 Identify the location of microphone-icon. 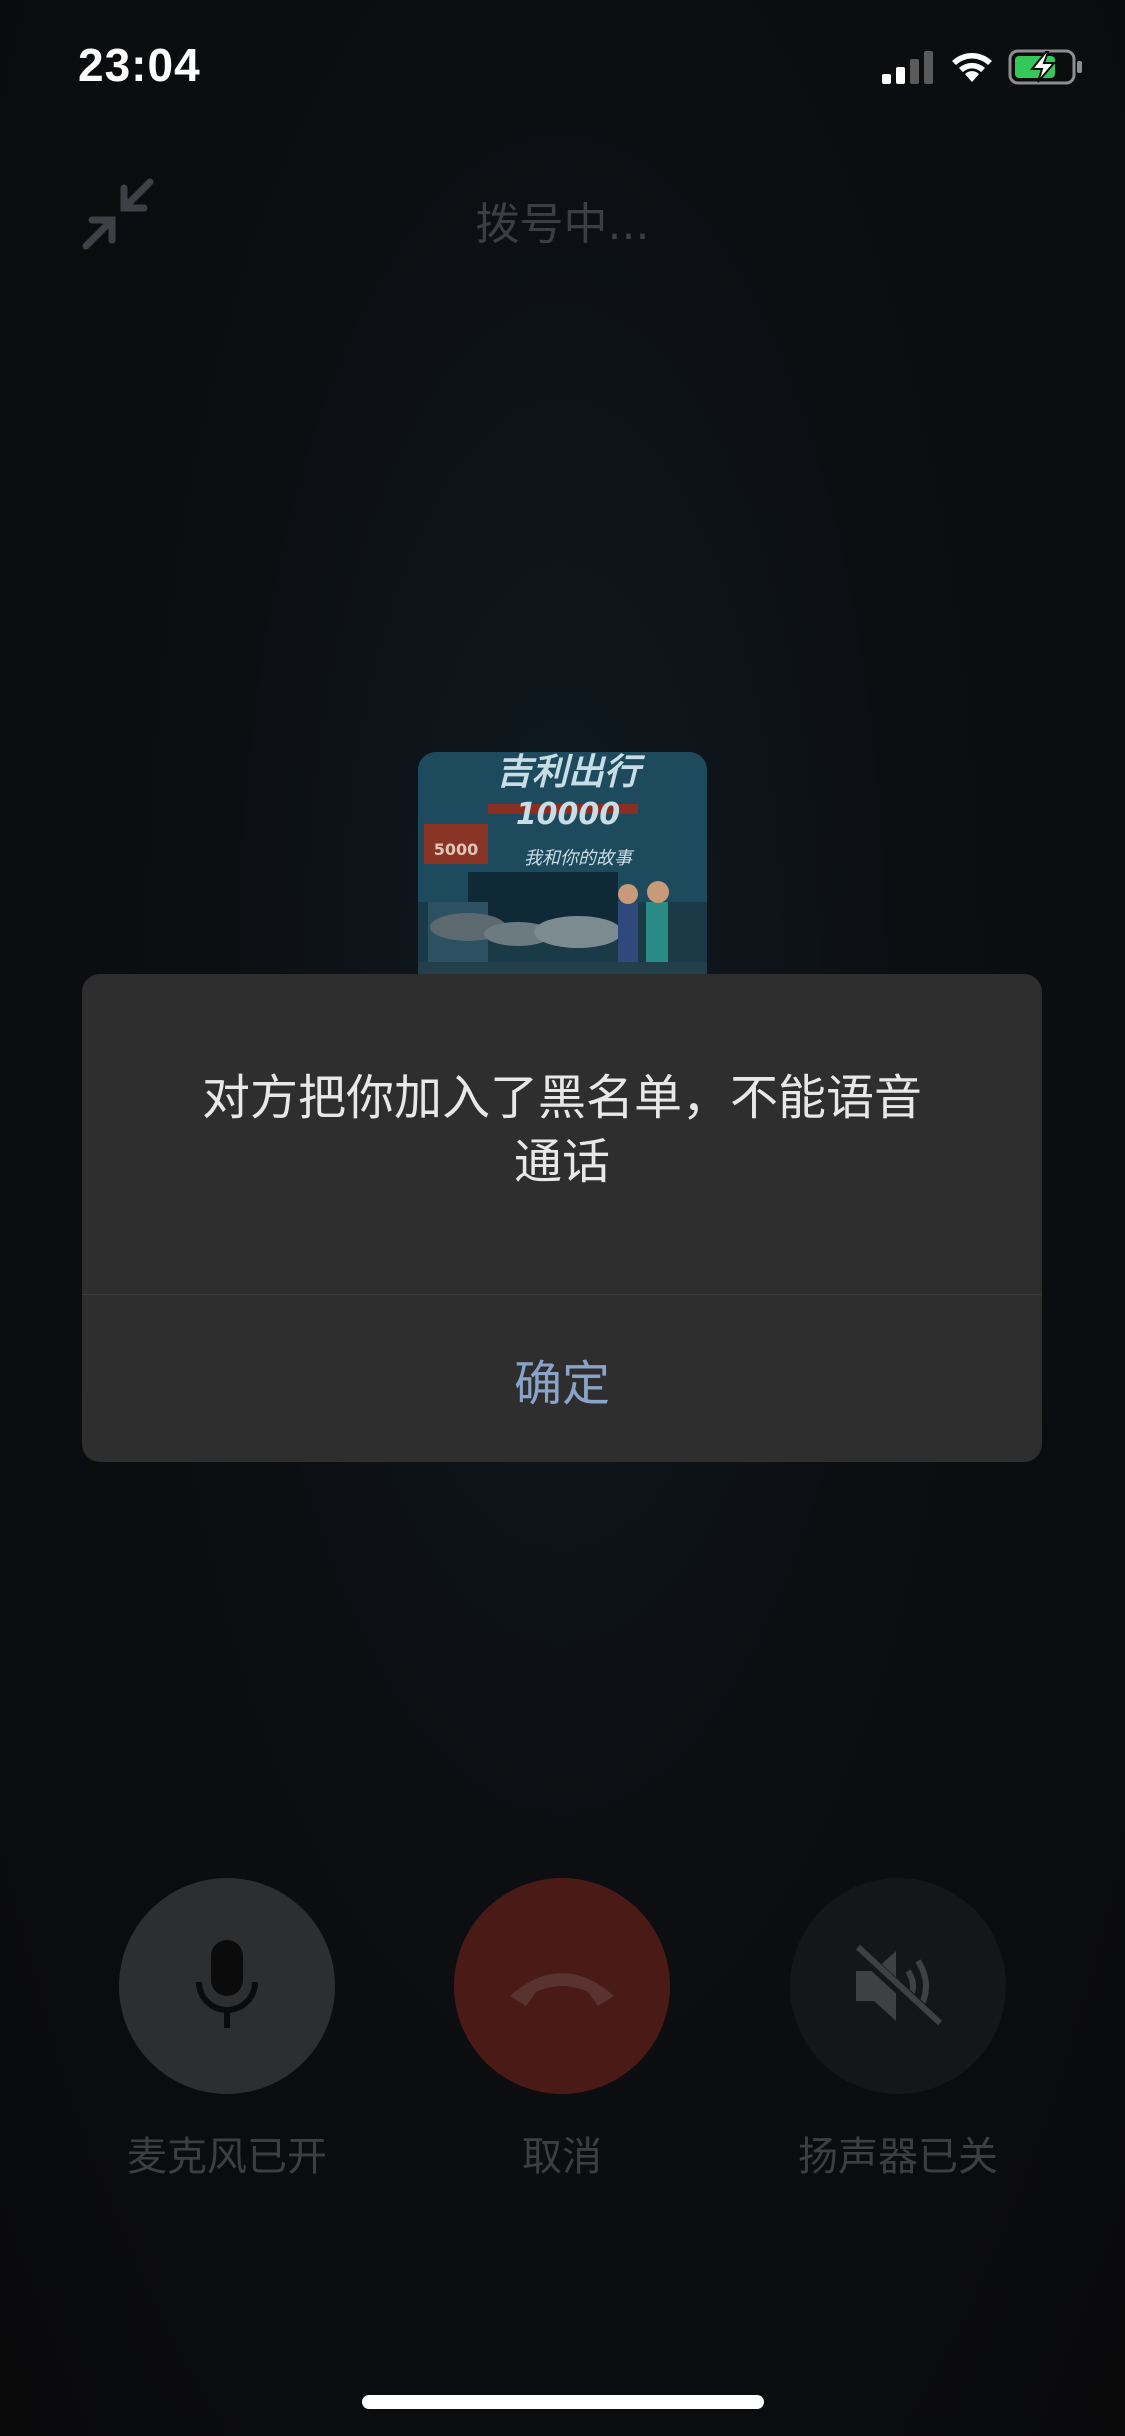
(227, 1984).